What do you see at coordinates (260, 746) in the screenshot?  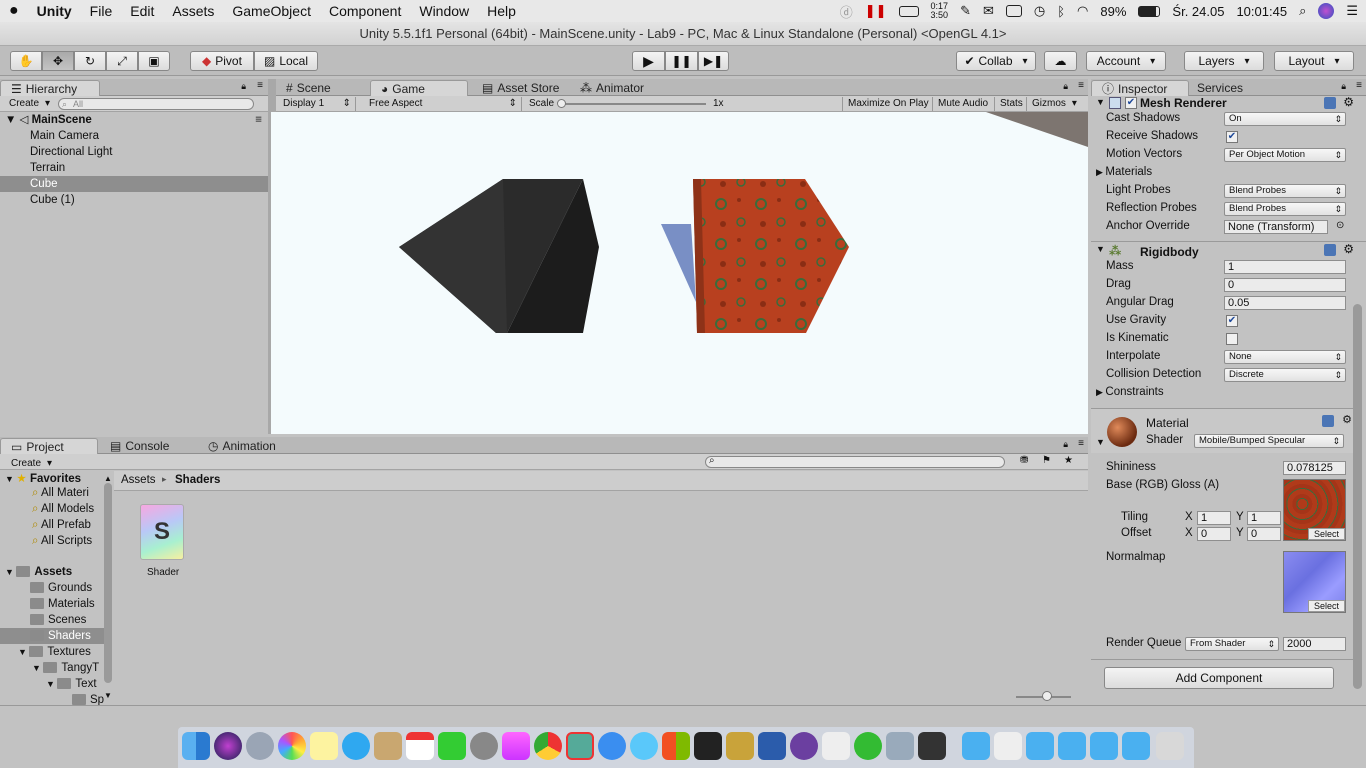 I see `launchpad-icon` at bounding box center [260, 746].